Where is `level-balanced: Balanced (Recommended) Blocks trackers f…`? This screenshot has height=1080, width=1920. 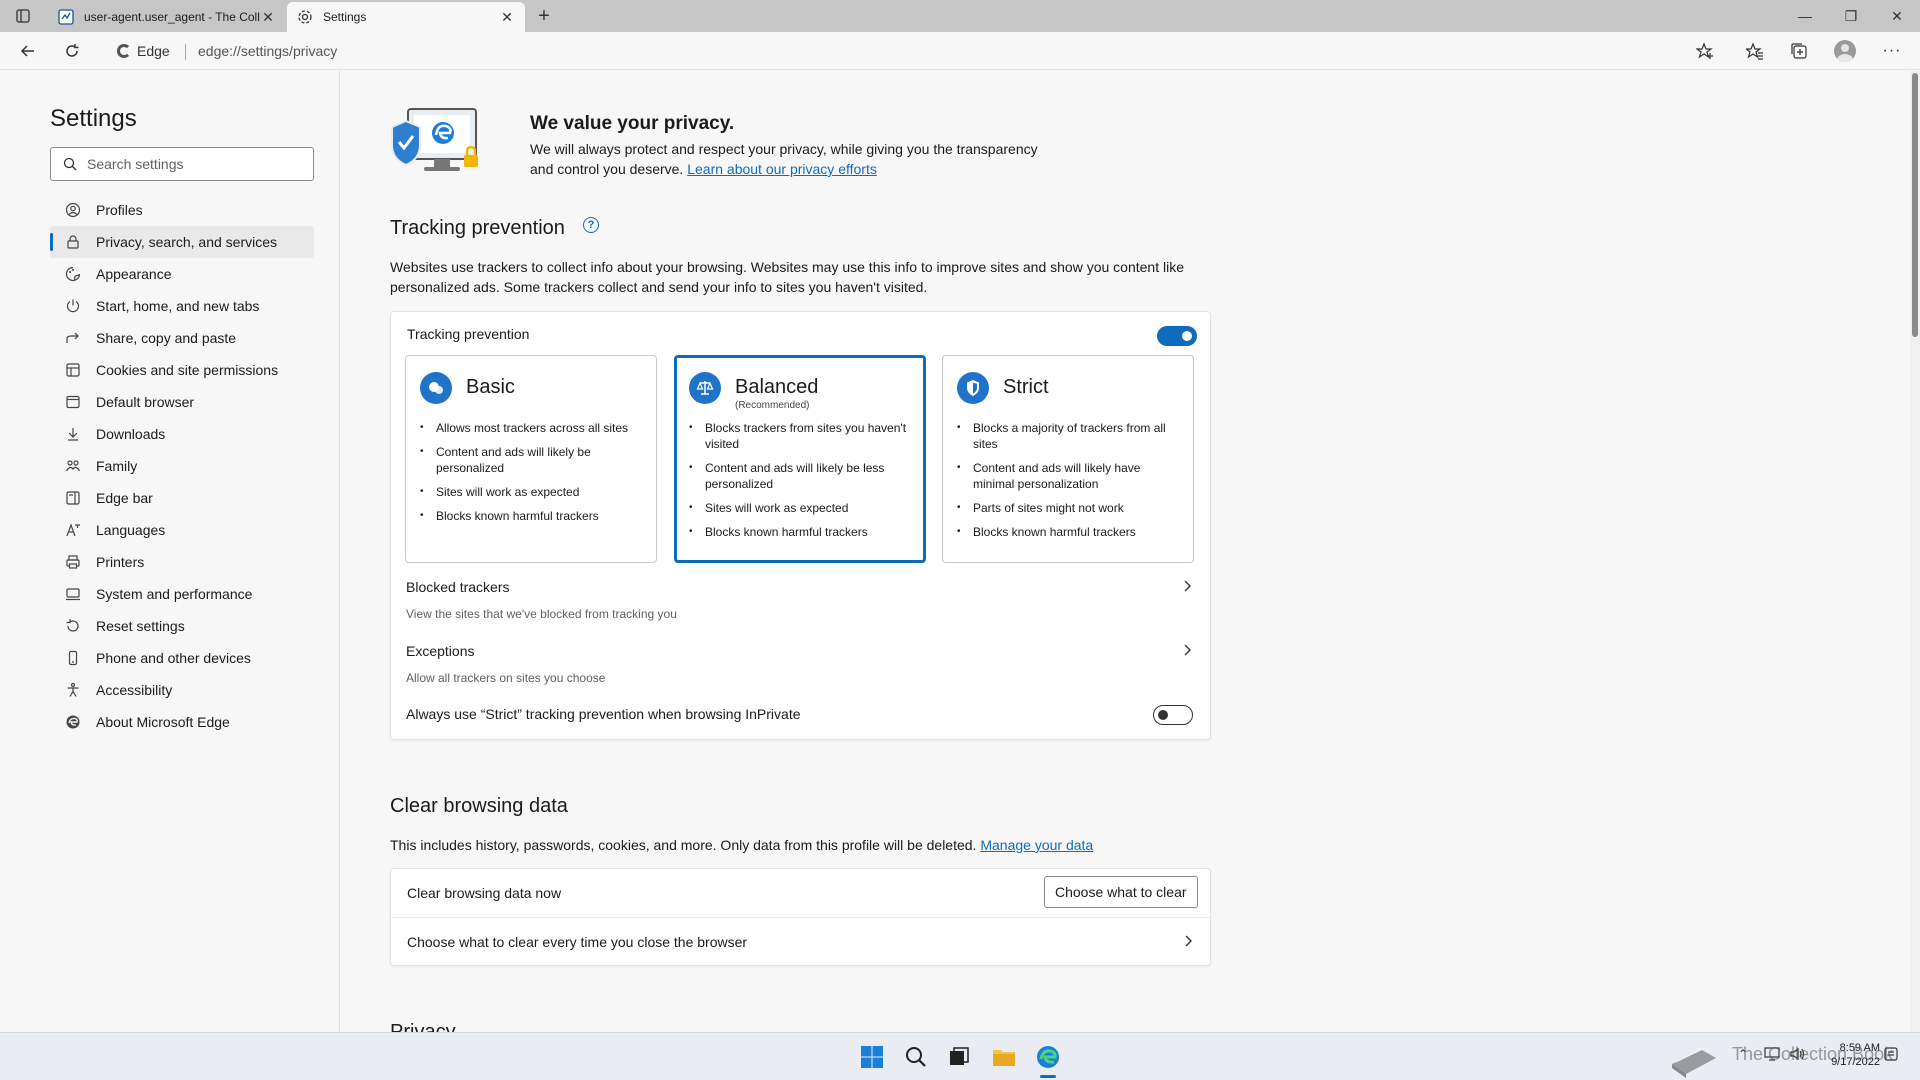
level-balanced: Balanced (Recommended) Blocks trackers f… is located at coordinates (800, 459).